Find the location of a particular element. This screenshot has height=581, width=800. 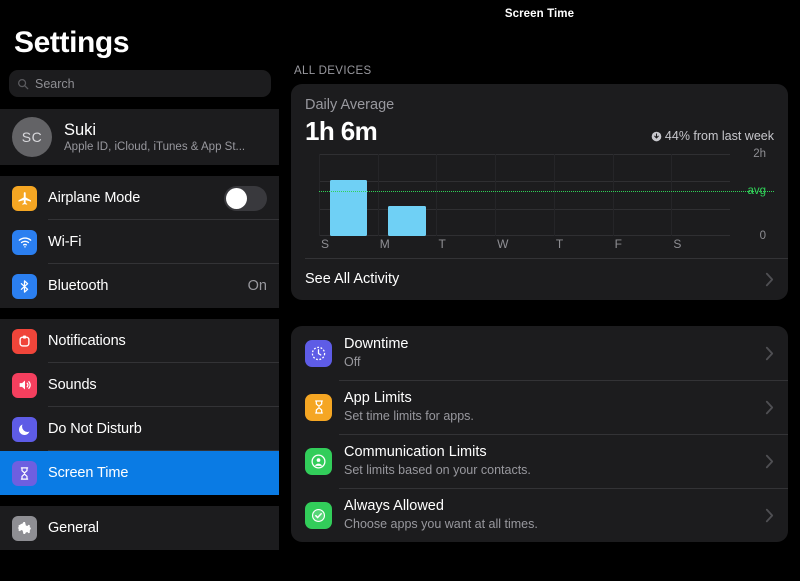

connectivity-group: Airplane Mode Wi-Fi Bluetooth On is located at coordinates (139, 242).